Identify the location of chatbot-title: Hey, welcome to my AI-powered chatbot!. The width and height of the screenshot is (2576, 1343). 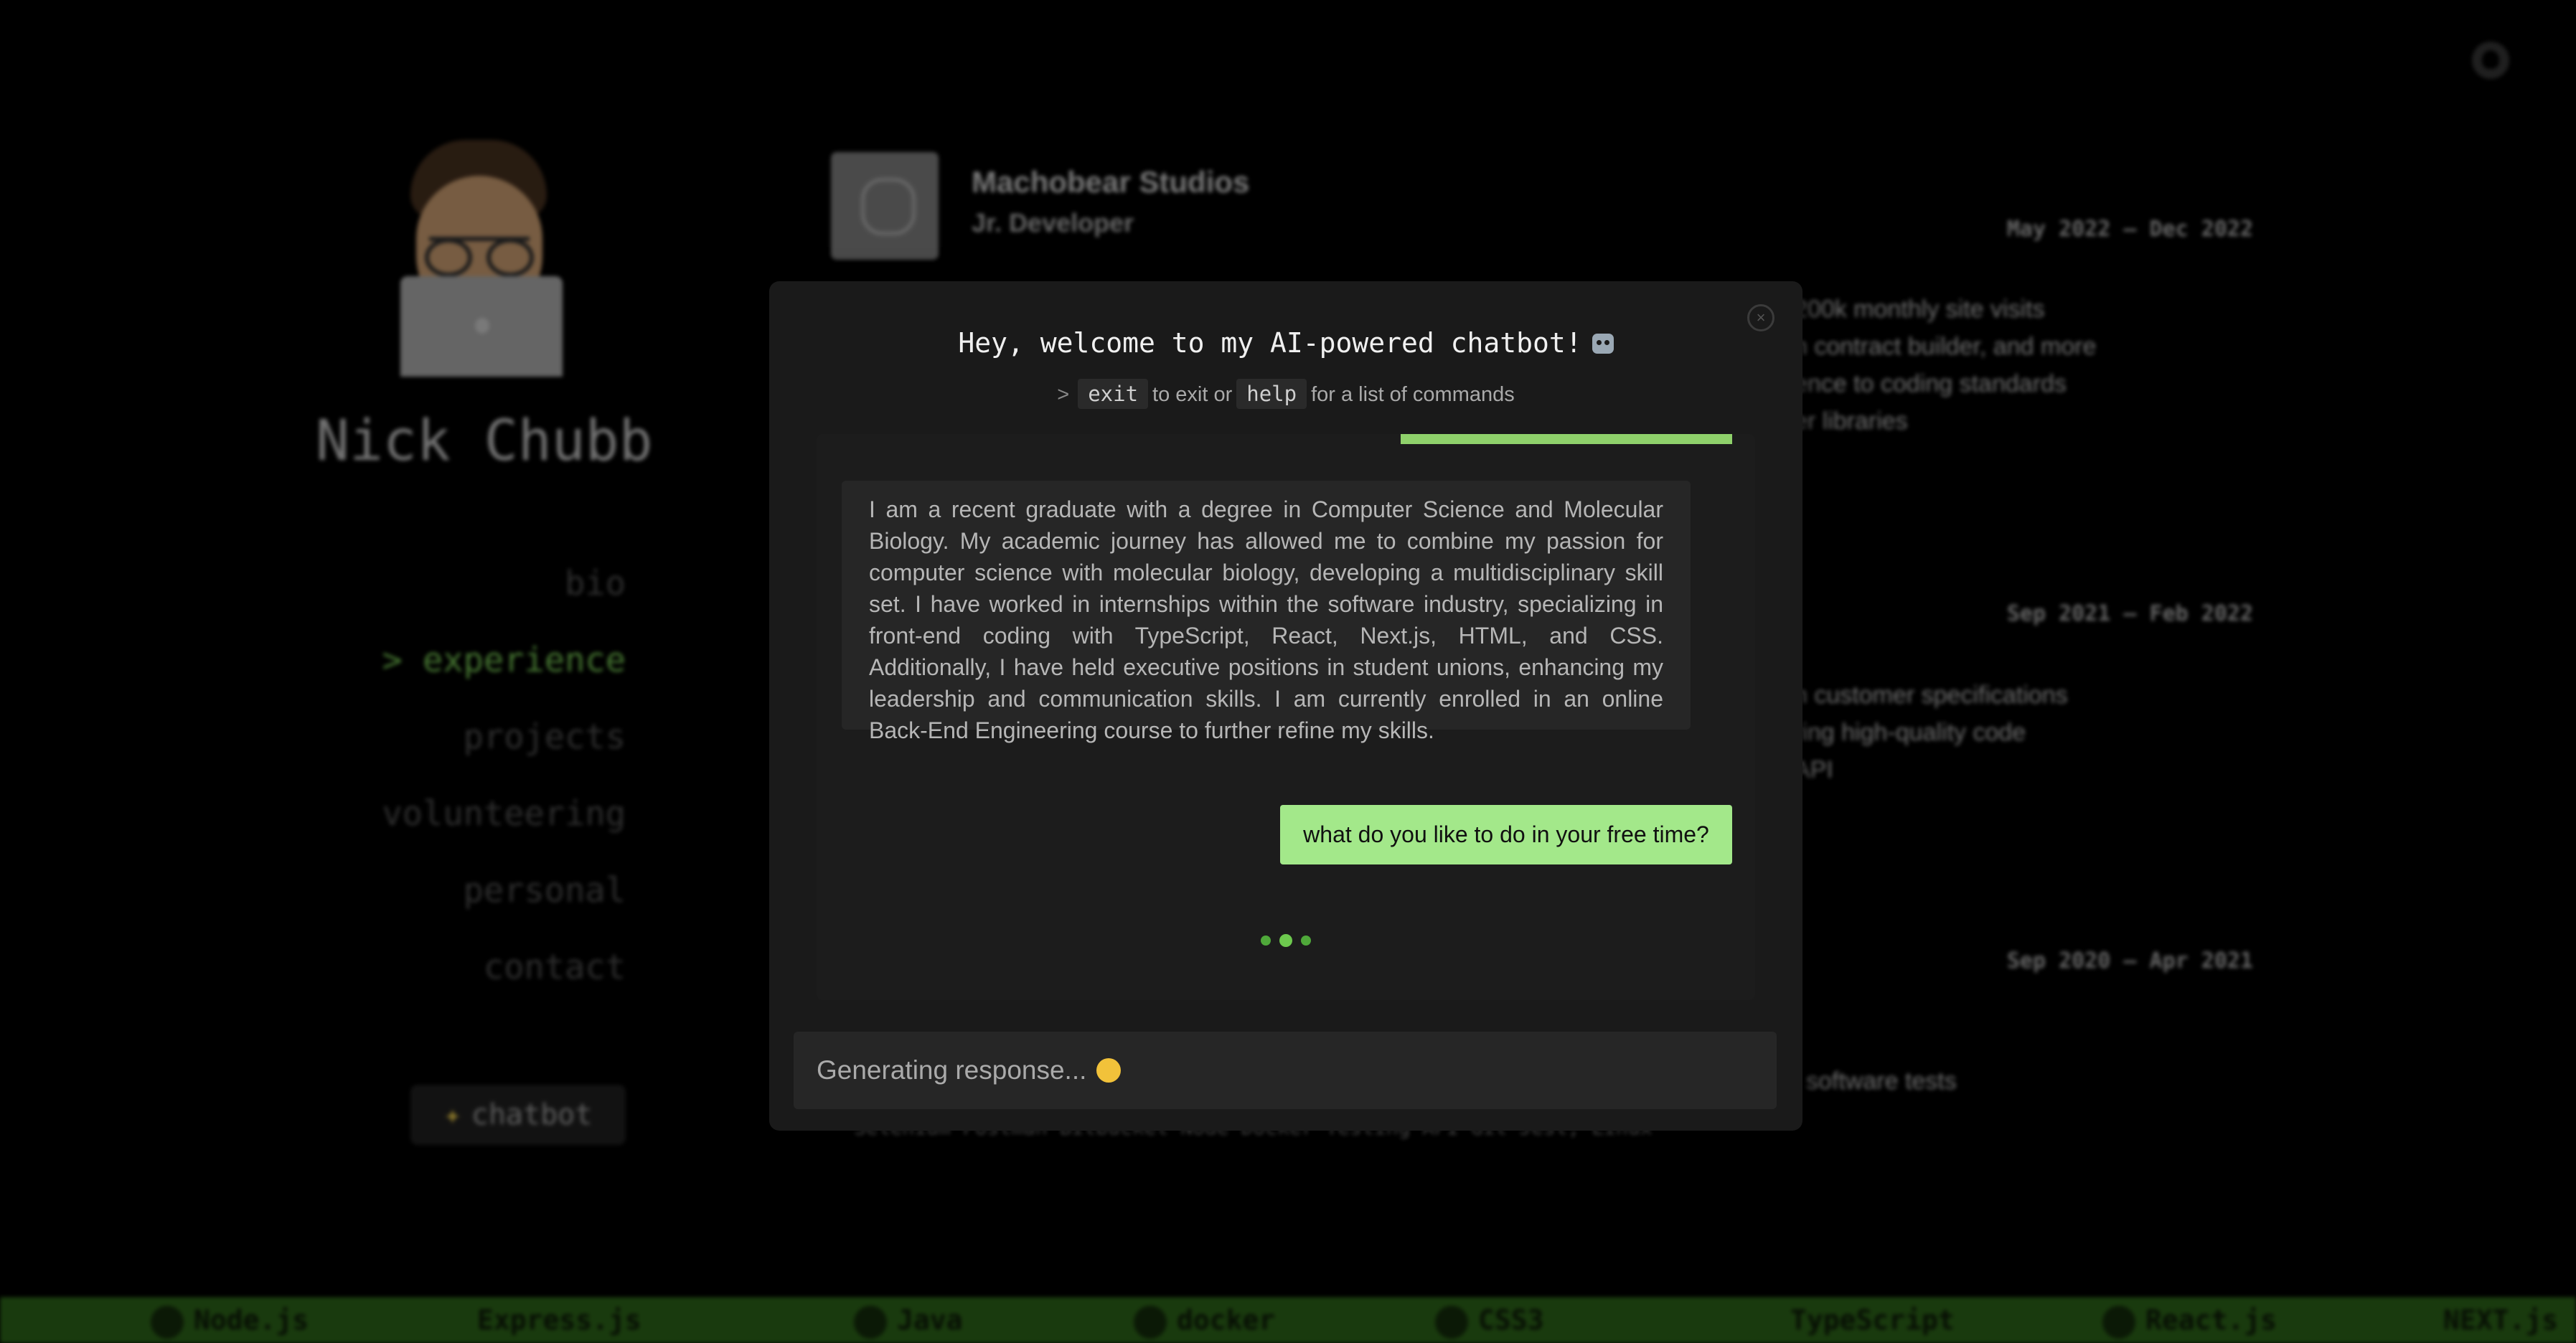
(1285, 343).